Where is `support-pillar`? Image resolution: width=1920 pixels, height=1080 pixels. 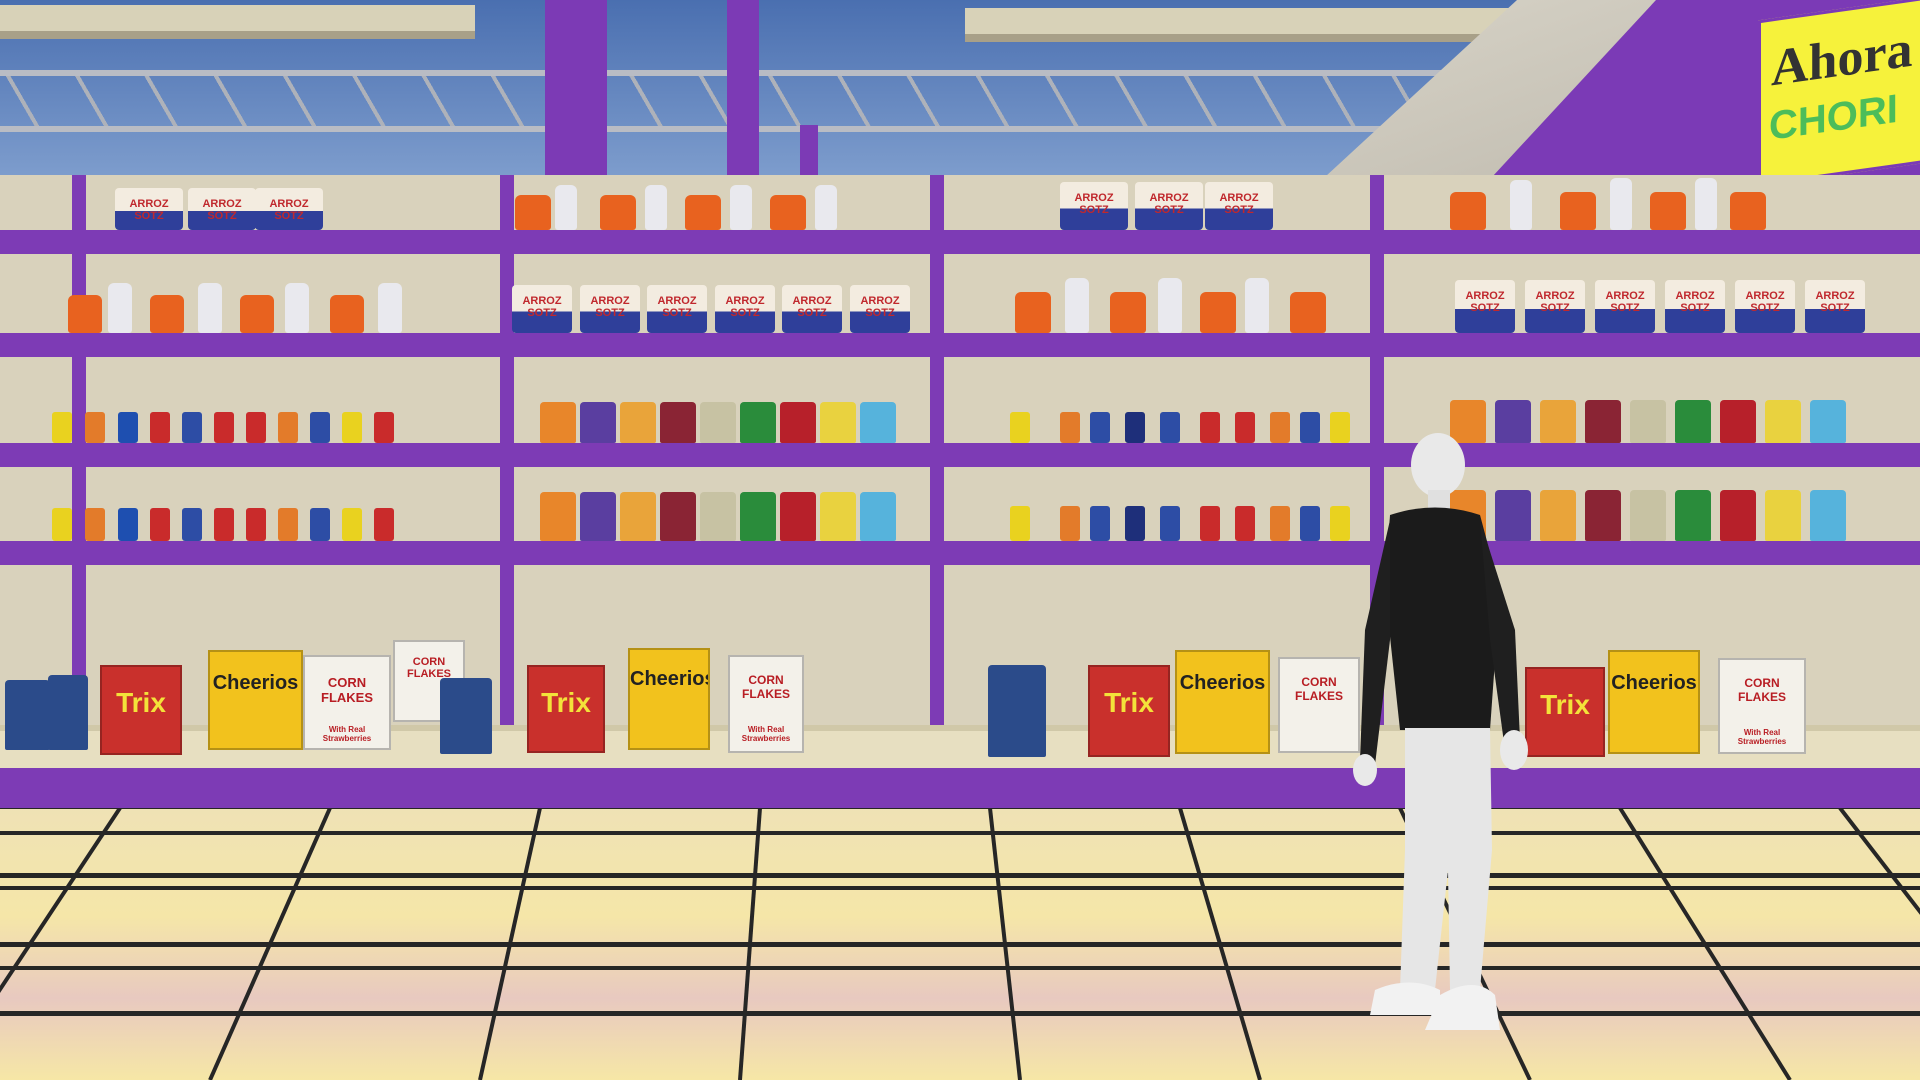 support-pillar is located at coordinates (576, 95).